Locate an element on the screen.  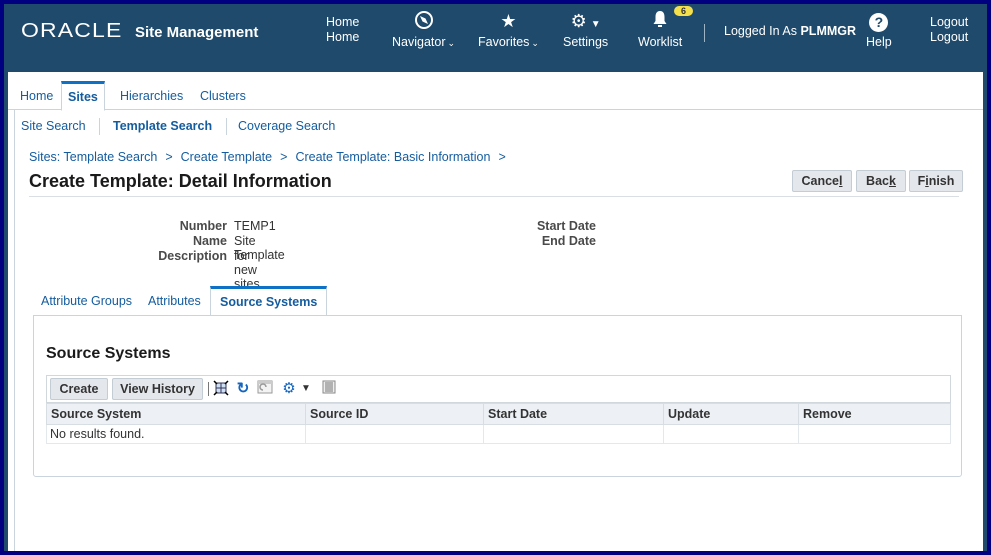
worklist-menu: 6 Worklist is located at coordinates (666, 42).